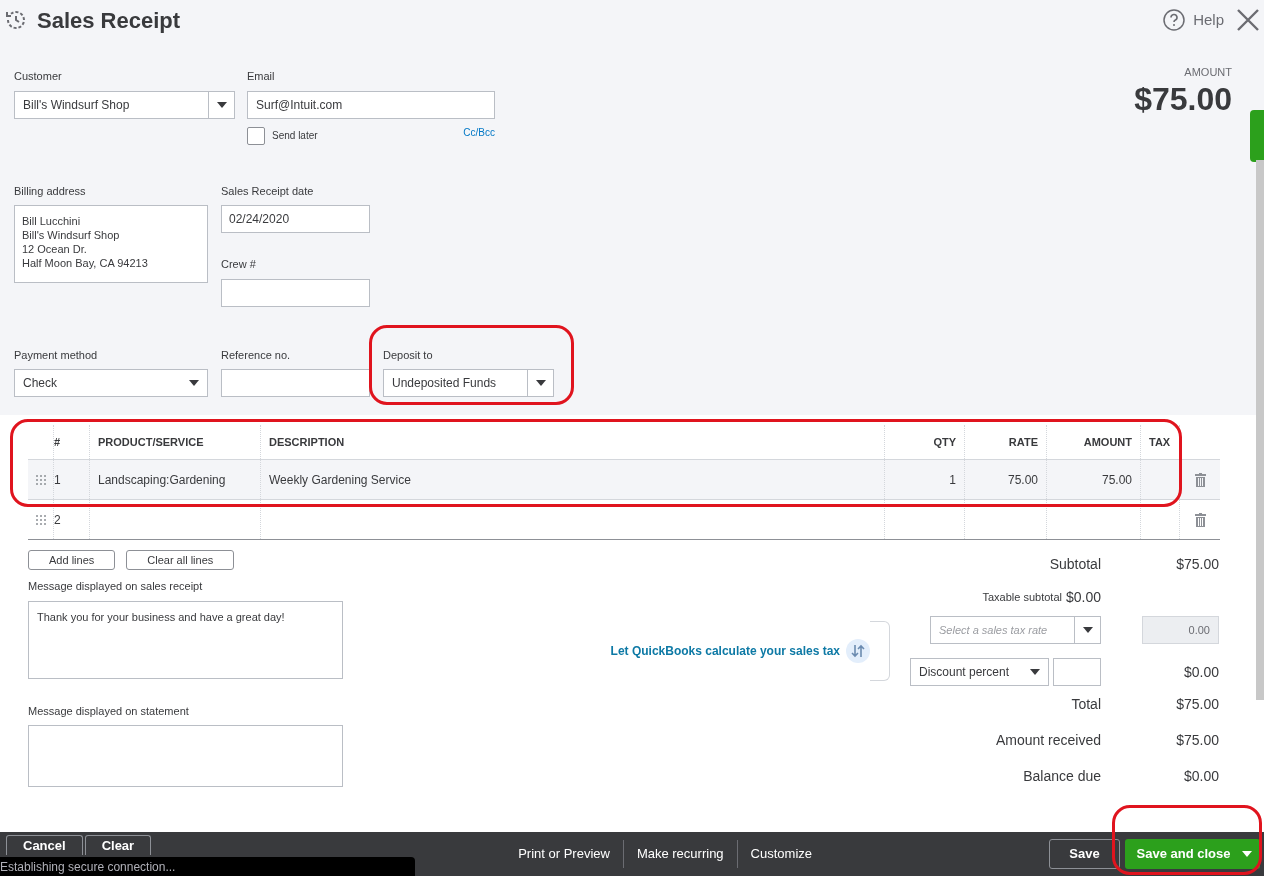 The image size is (1264, 876). I want to click on field-label: Reference no., so click(256, 355).